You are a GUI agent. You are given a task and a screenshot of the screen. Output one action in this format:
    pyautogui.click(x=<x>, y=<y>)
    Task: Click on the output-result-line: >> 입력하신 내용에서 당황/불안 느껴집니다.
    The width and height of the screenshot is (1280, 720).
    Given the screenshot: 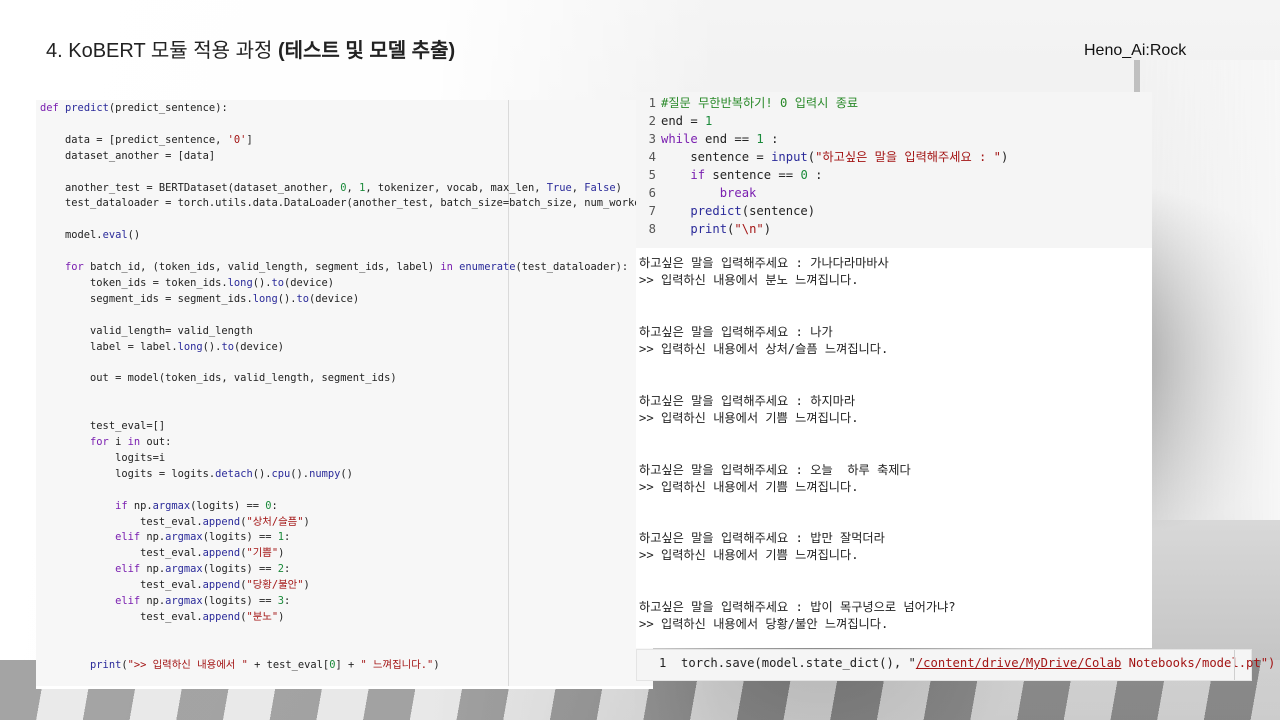 What is the action you would take?
    pyautogui.click(x=764, y=624)
    